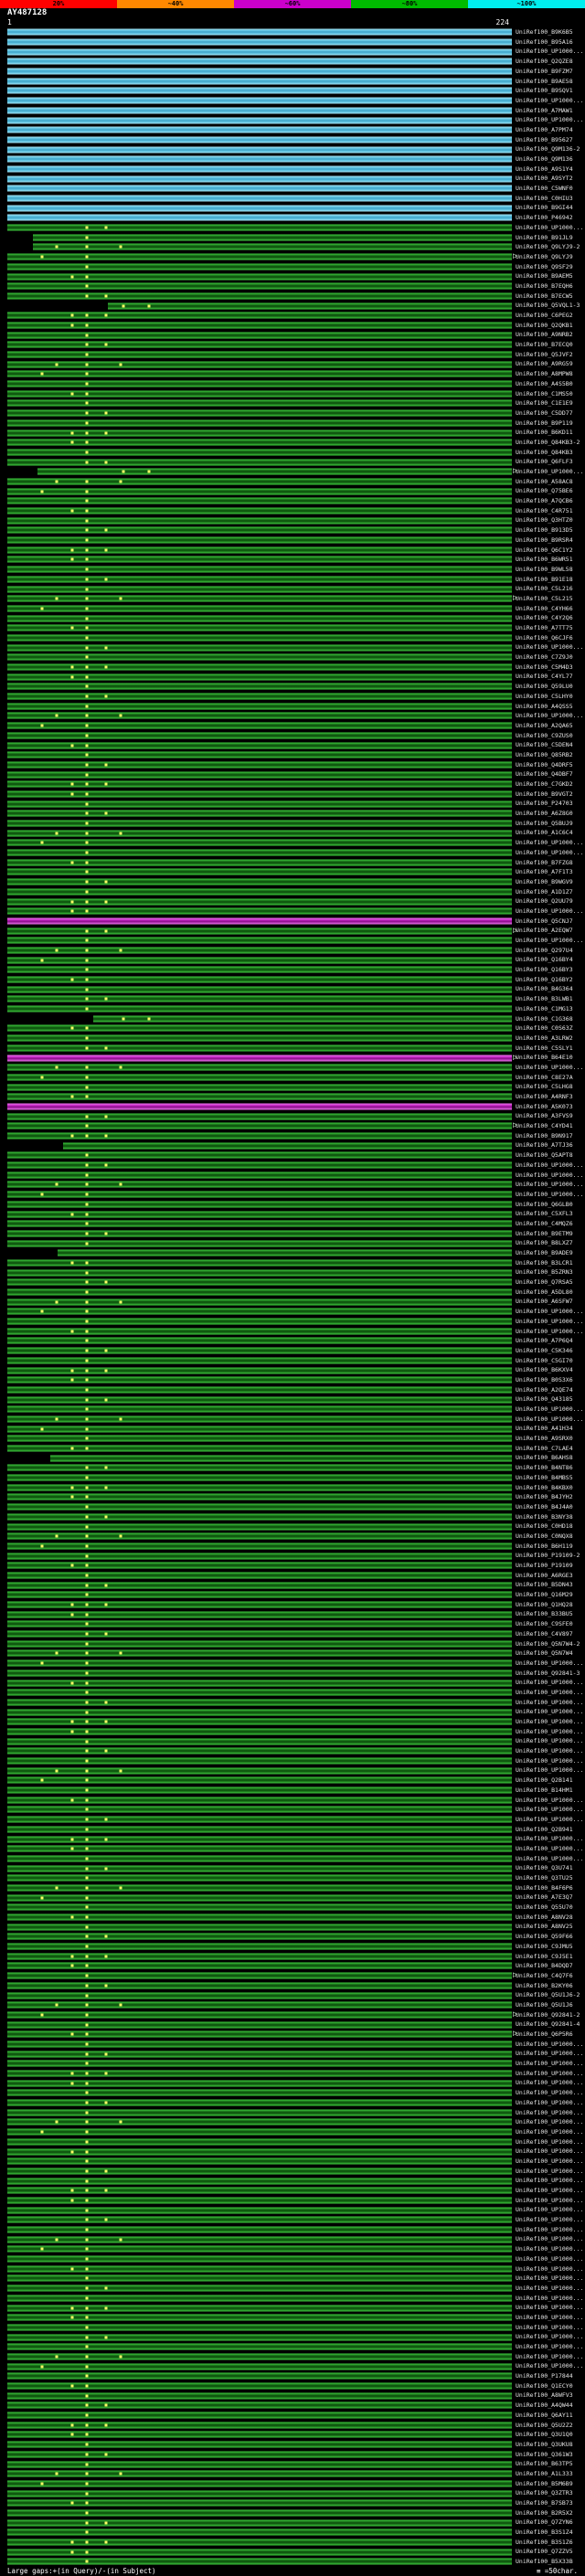 The image size is (585, 2576). I want to click on hit-label: UniRef100_C1E1E9, so click(544, 403).